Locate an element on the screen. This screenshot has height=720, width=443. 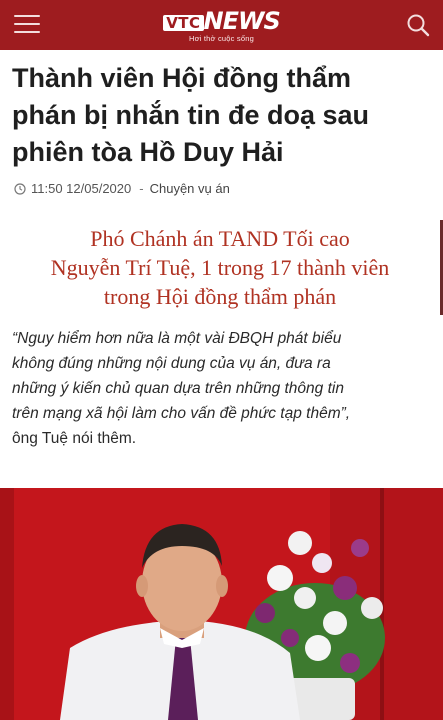
top-navigation-bar: VTC NEWS Hơi thở cuộc sống is located at coordinates (221, 25).